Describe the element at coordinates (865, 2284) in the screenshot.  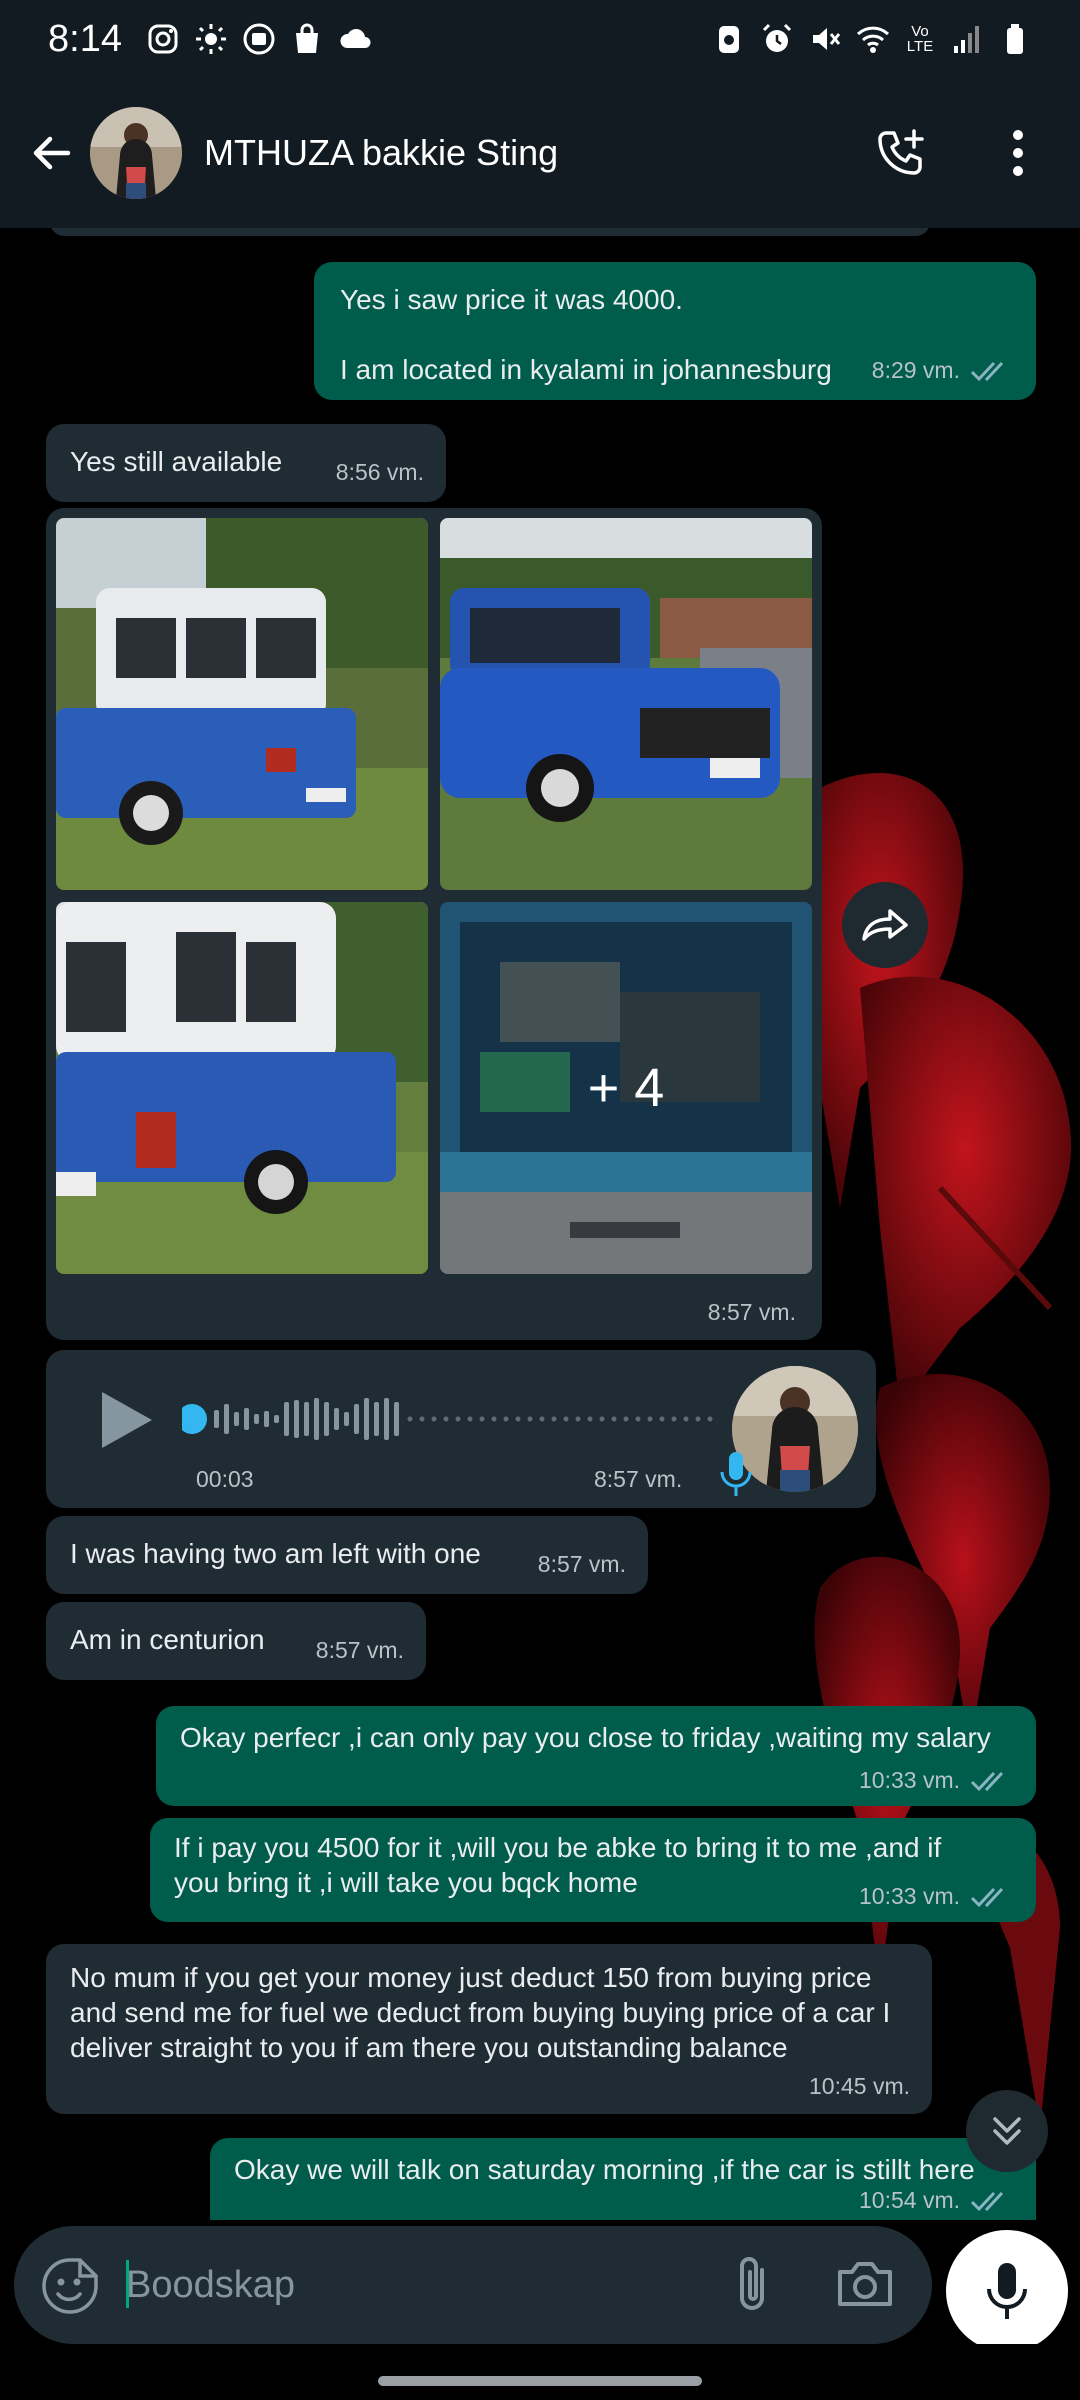
I see `camera-icon` at that location.